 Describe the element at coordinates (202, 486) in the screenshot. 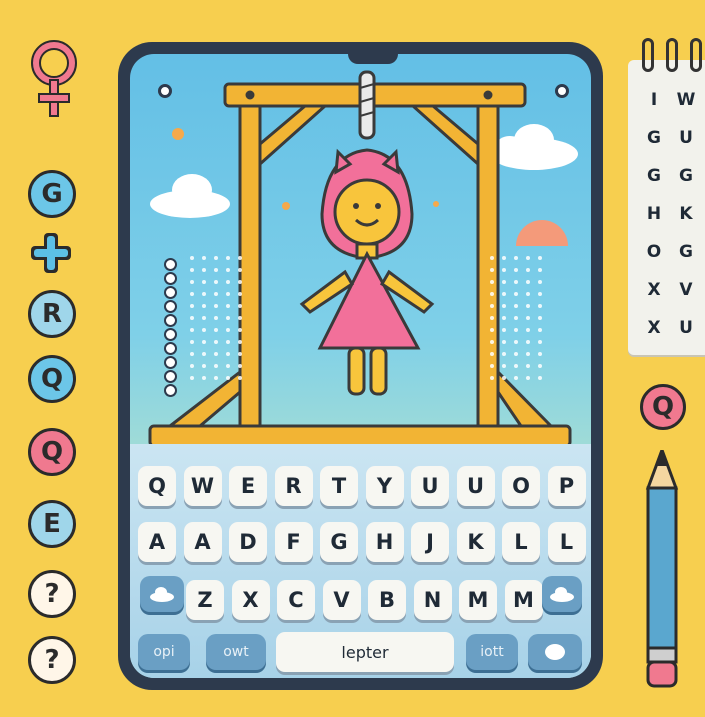

I see `key-w: W` at that location.